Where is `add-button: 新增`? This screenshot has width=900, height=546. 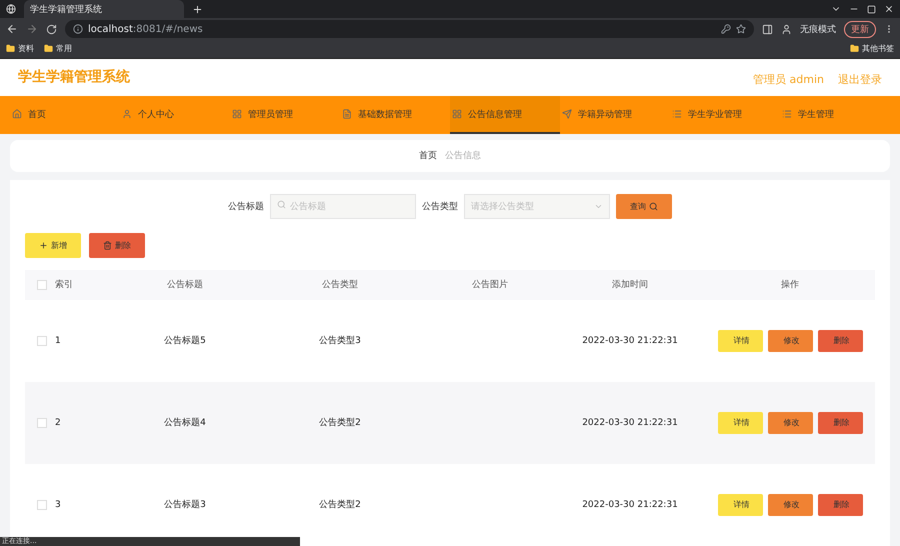 add-button: 新增 is located at coordinates (53, 245).